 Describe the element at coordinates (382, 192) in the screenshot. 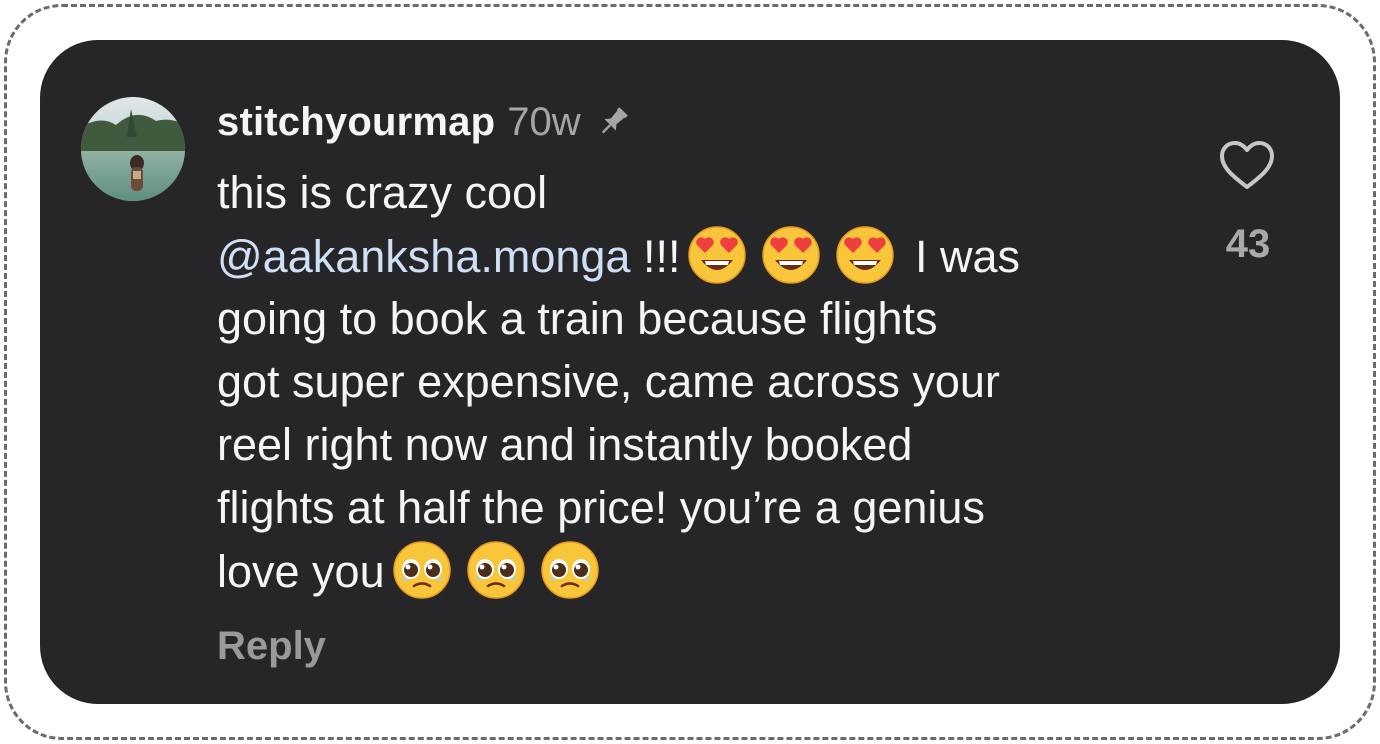

I see `comment-text-segment: this is crazy cool` at that location.